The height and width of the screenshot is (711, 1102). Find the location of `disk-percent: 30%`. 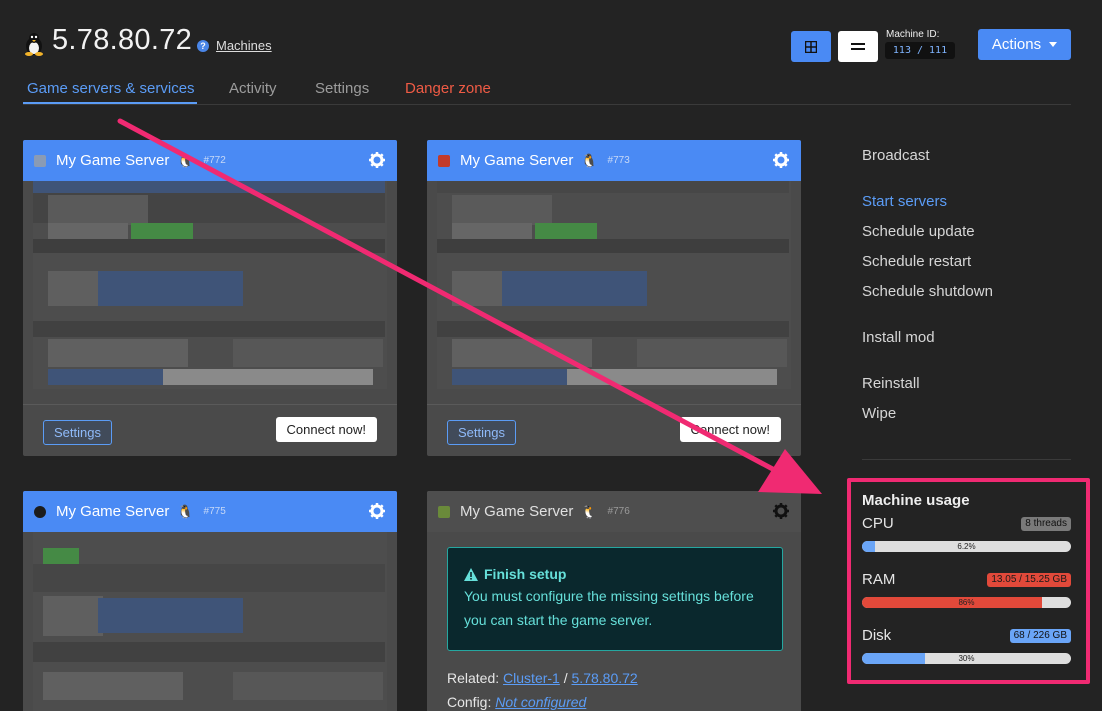

disk-percent: 30% is located at coordinates (966, 658).